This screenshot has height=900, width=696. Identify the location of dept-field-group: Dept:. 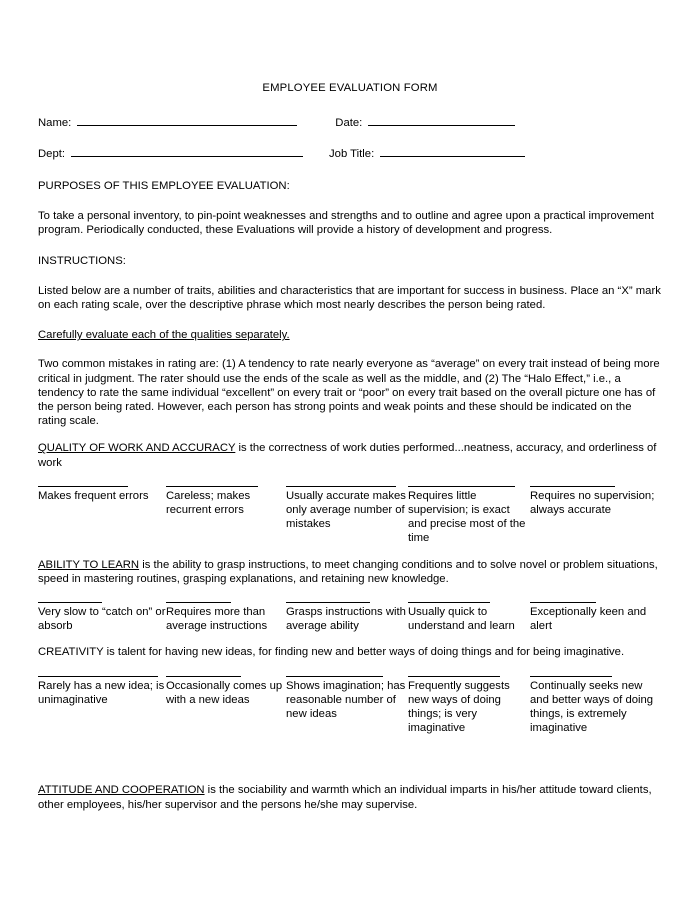
(171, 153).